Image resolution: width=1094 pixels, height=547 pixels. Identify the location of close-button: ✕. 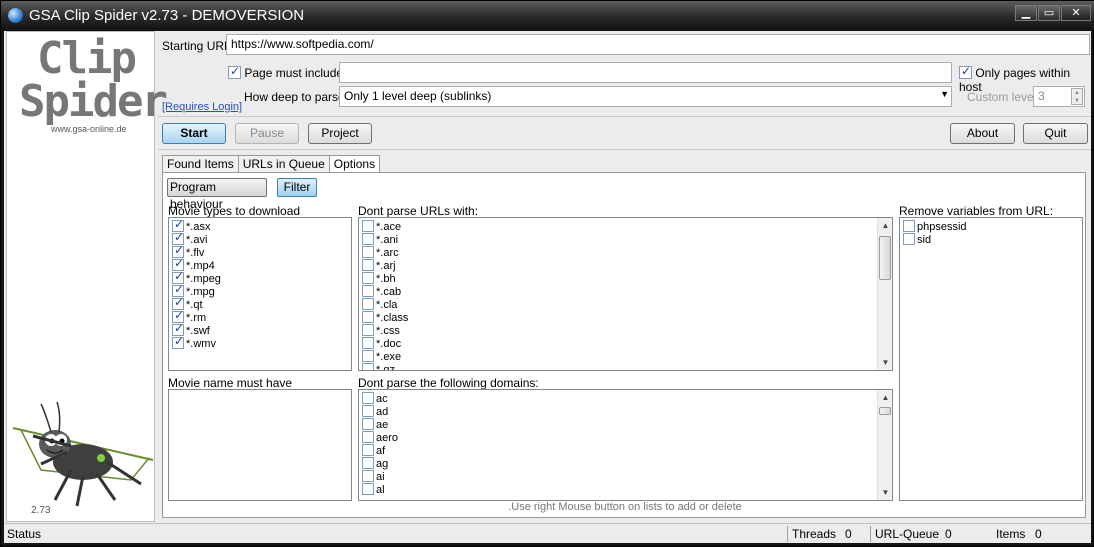
(1076, 13).